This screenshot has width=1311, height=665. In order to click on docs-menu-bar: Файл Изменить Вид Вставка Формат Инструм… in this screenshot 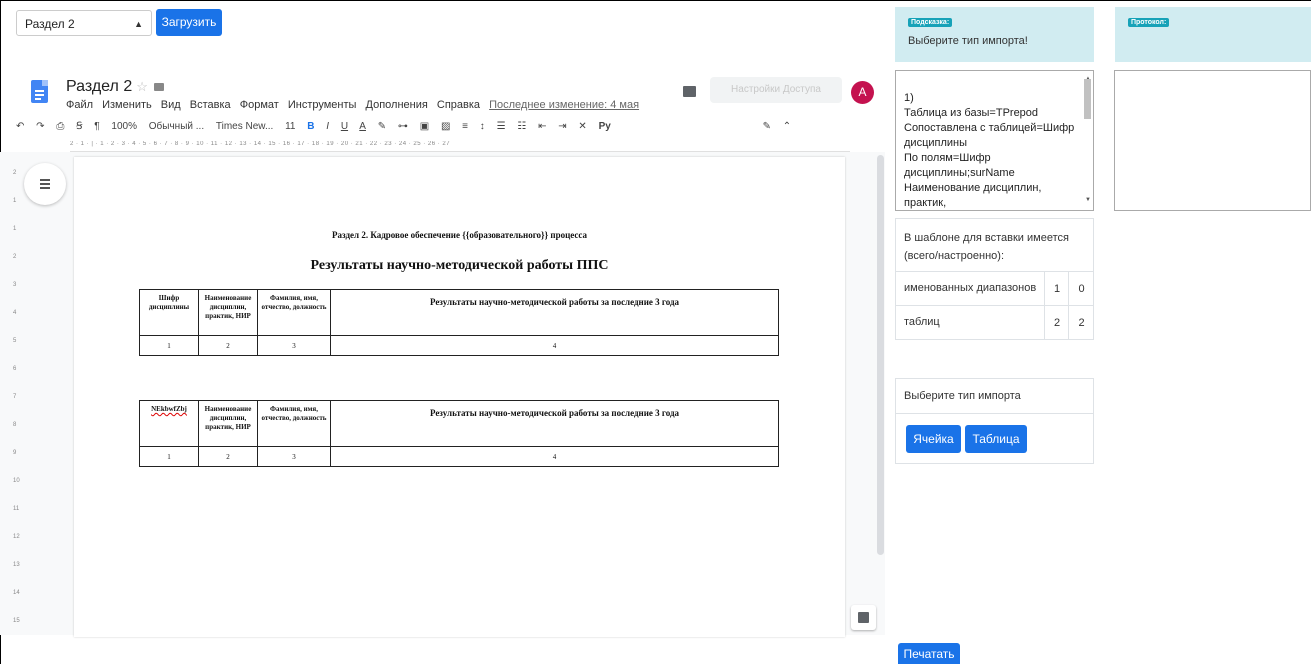, I will do `click(355, 105)`.